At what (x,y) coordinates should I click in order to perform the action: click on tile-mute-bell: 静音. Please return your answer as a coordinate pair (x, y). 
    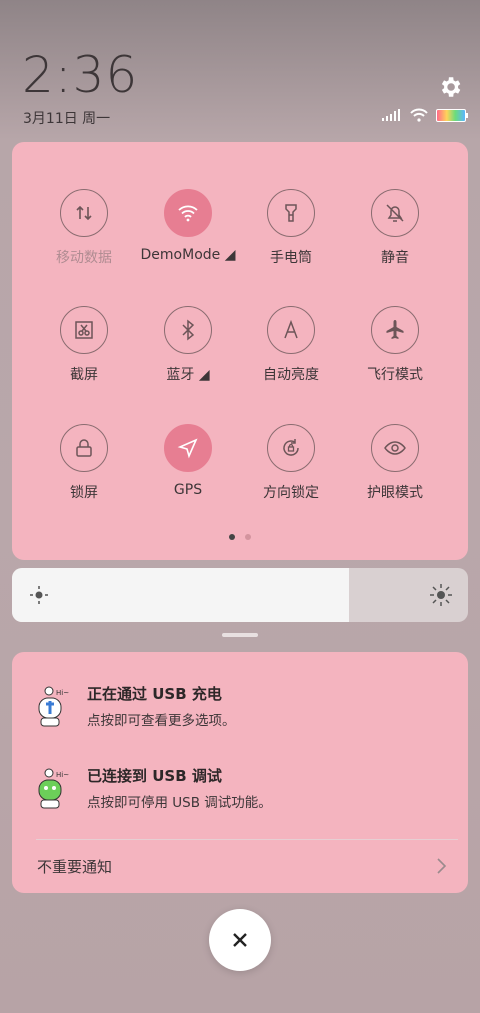
    Looking at the image, I should click on (395, 228).